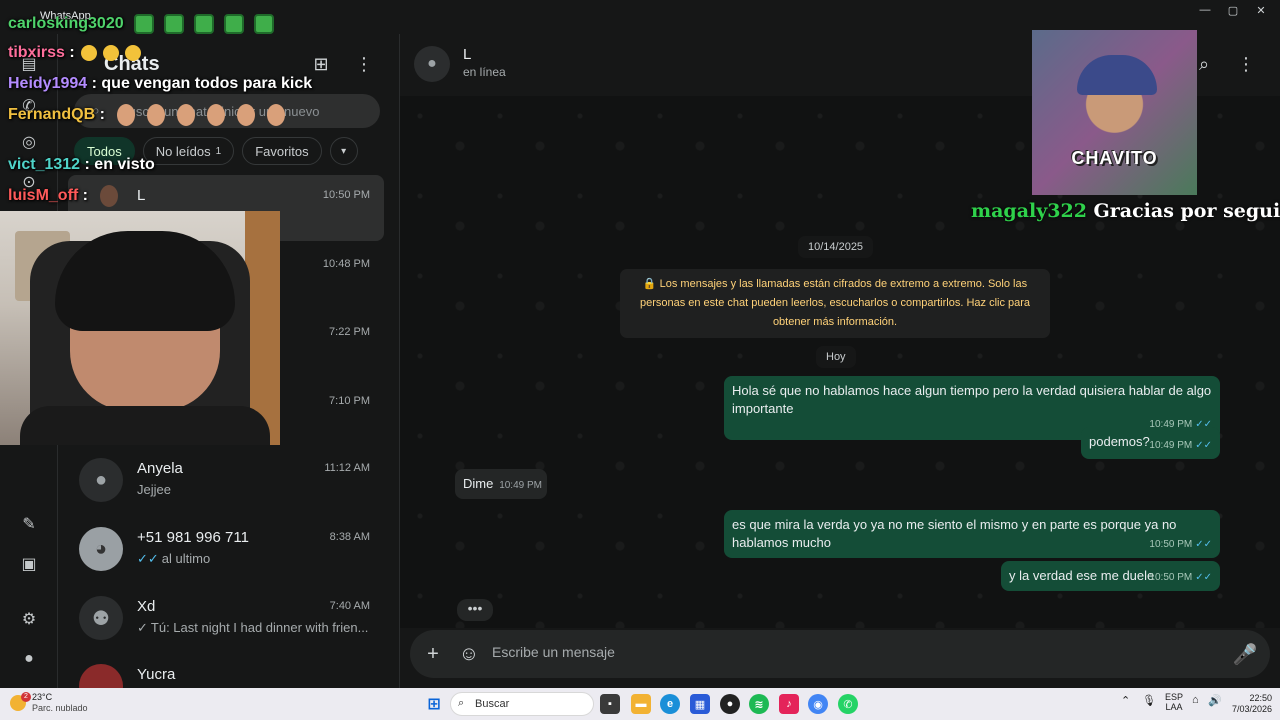 The image size is (1280, 720). Describe the element at coordinates (29, 564) in the screenshot. I see `media-icon: ▣` at that location.